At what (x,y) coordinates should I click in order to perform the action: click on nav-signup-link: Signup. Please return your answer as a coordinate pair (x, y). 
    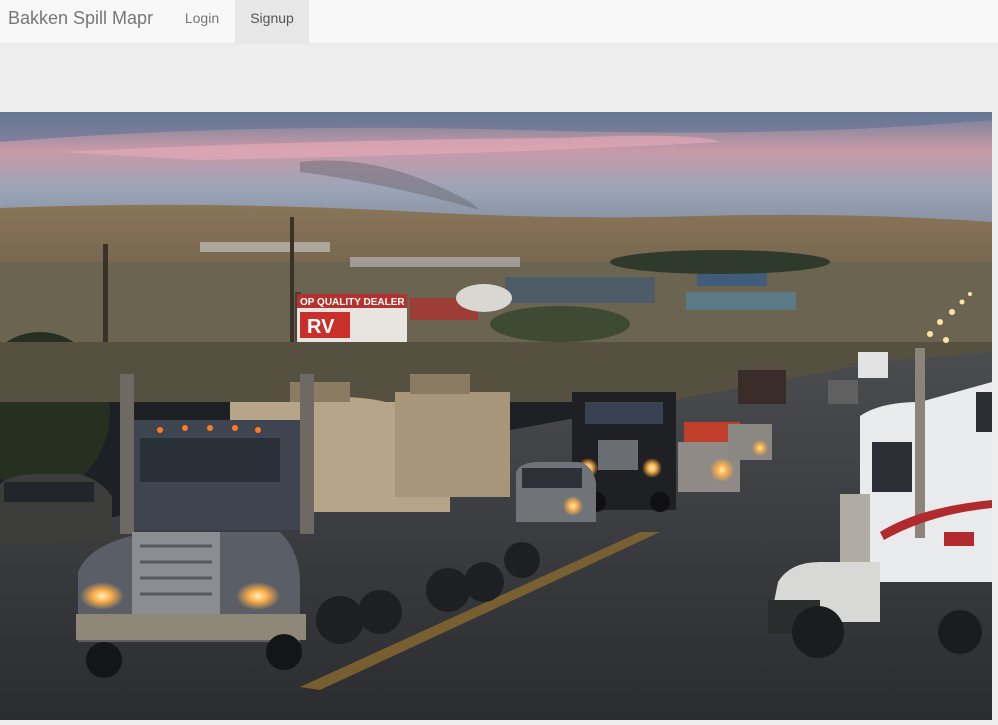
    Looking at the image, I should click on (272, 21).